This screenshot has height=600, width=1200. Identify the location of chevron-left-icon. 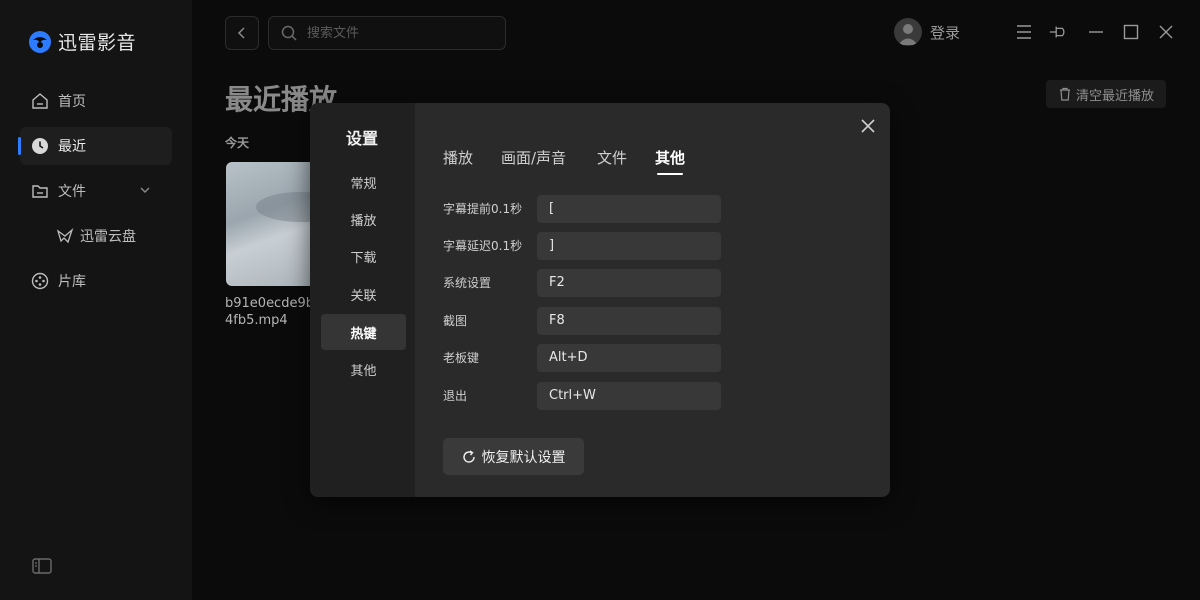
(241, 33).